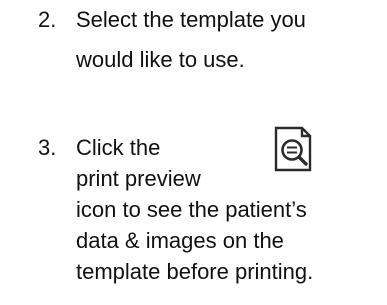 This screenshot has width=387, height=305. What do you see at coordinates (138, 178) in the screenshot?
I see `step-text-line: print preview` at bounding box center [138, 178].